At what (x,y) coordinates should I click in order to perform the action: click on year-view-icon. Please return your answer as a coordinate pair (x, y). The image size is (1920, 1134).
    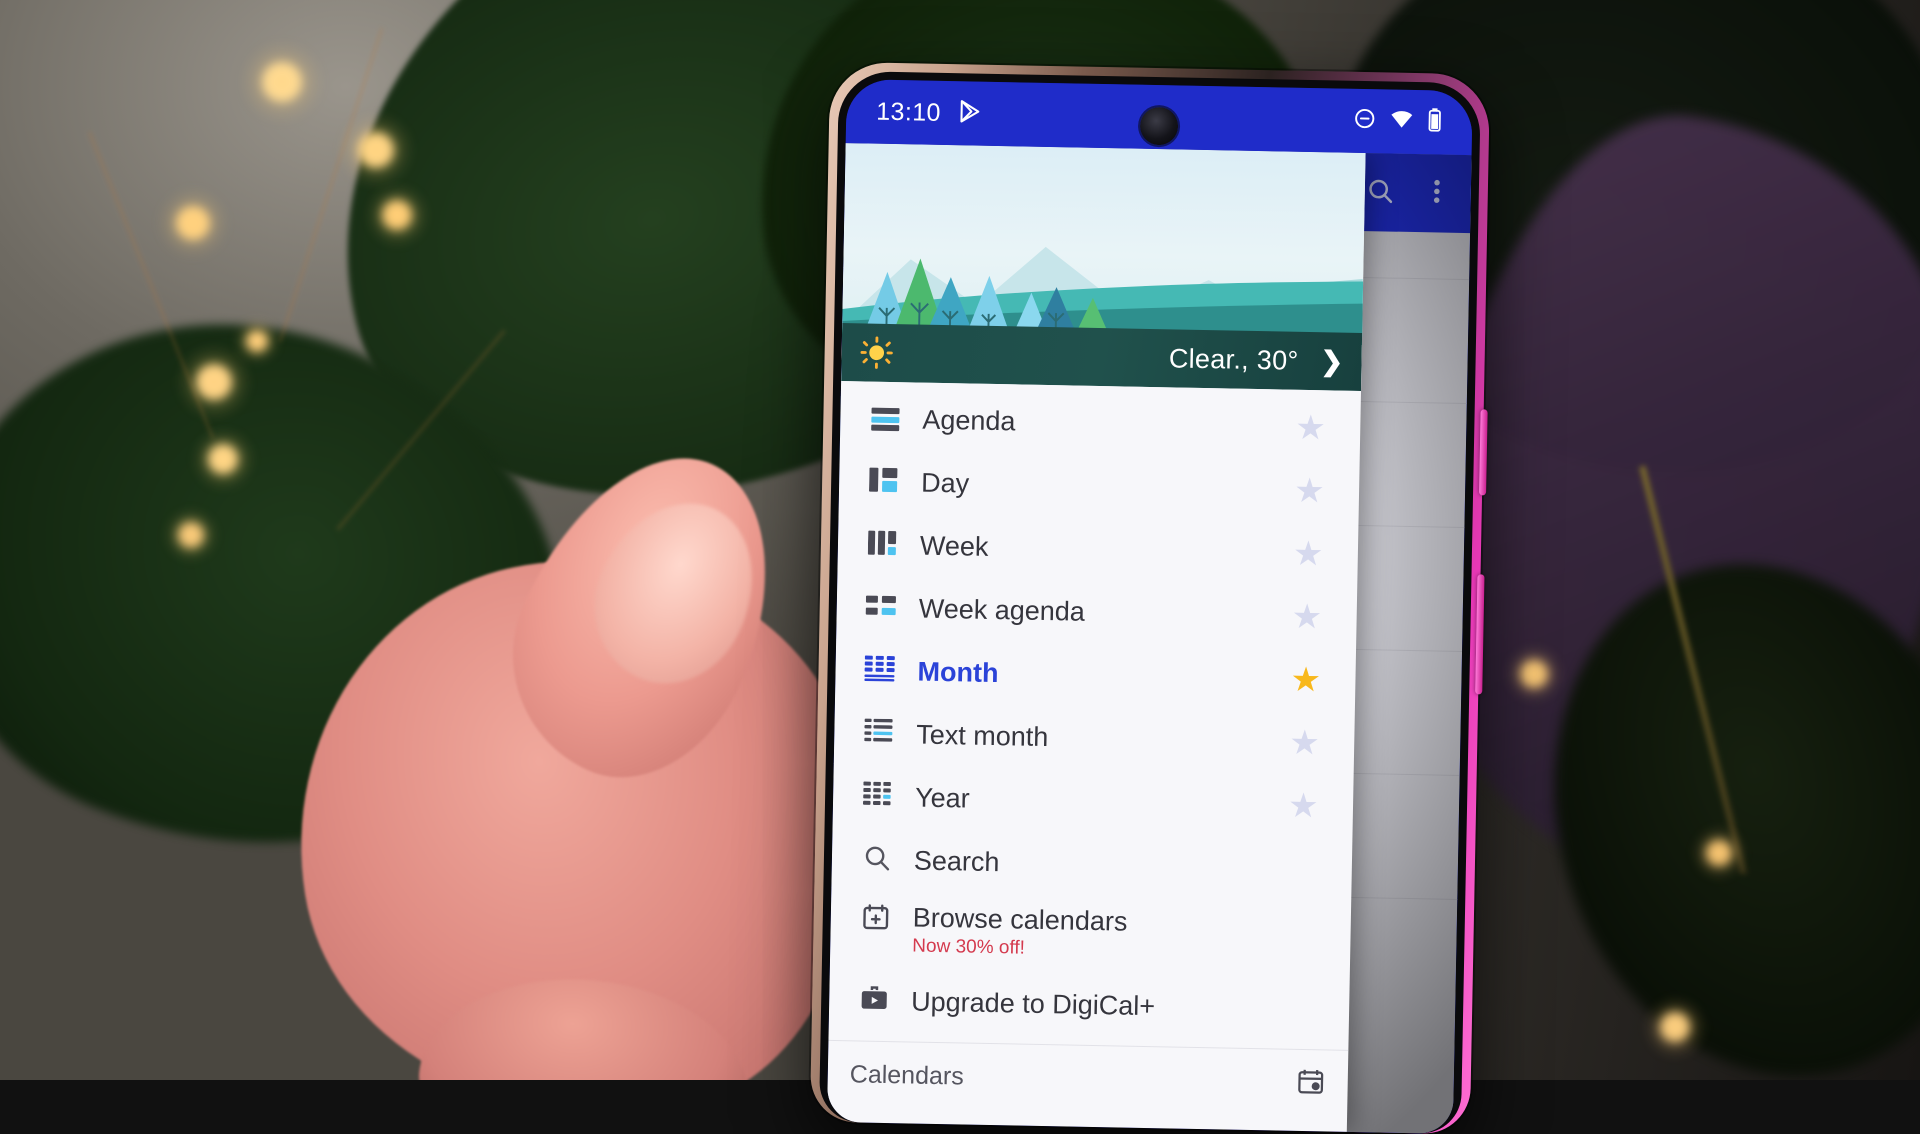
    Looking at the image, I should click on (878, 797).